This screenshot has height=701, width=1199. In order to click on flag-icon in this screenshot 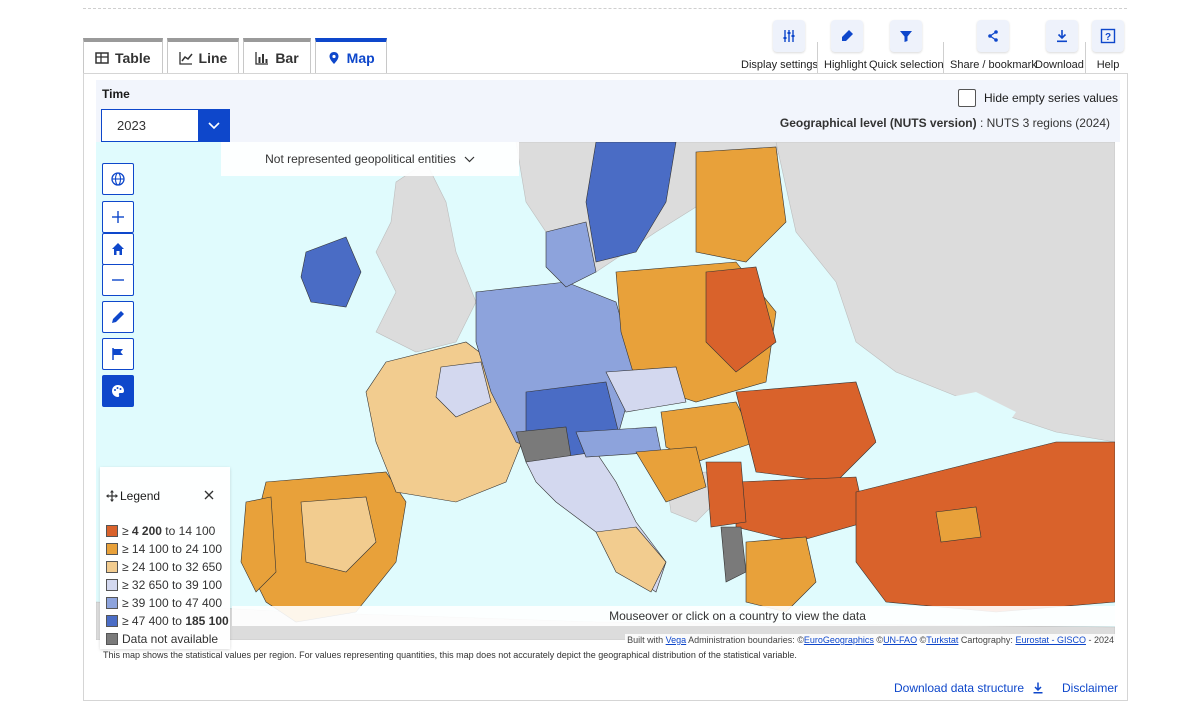, I will do `click(117, 354)`.